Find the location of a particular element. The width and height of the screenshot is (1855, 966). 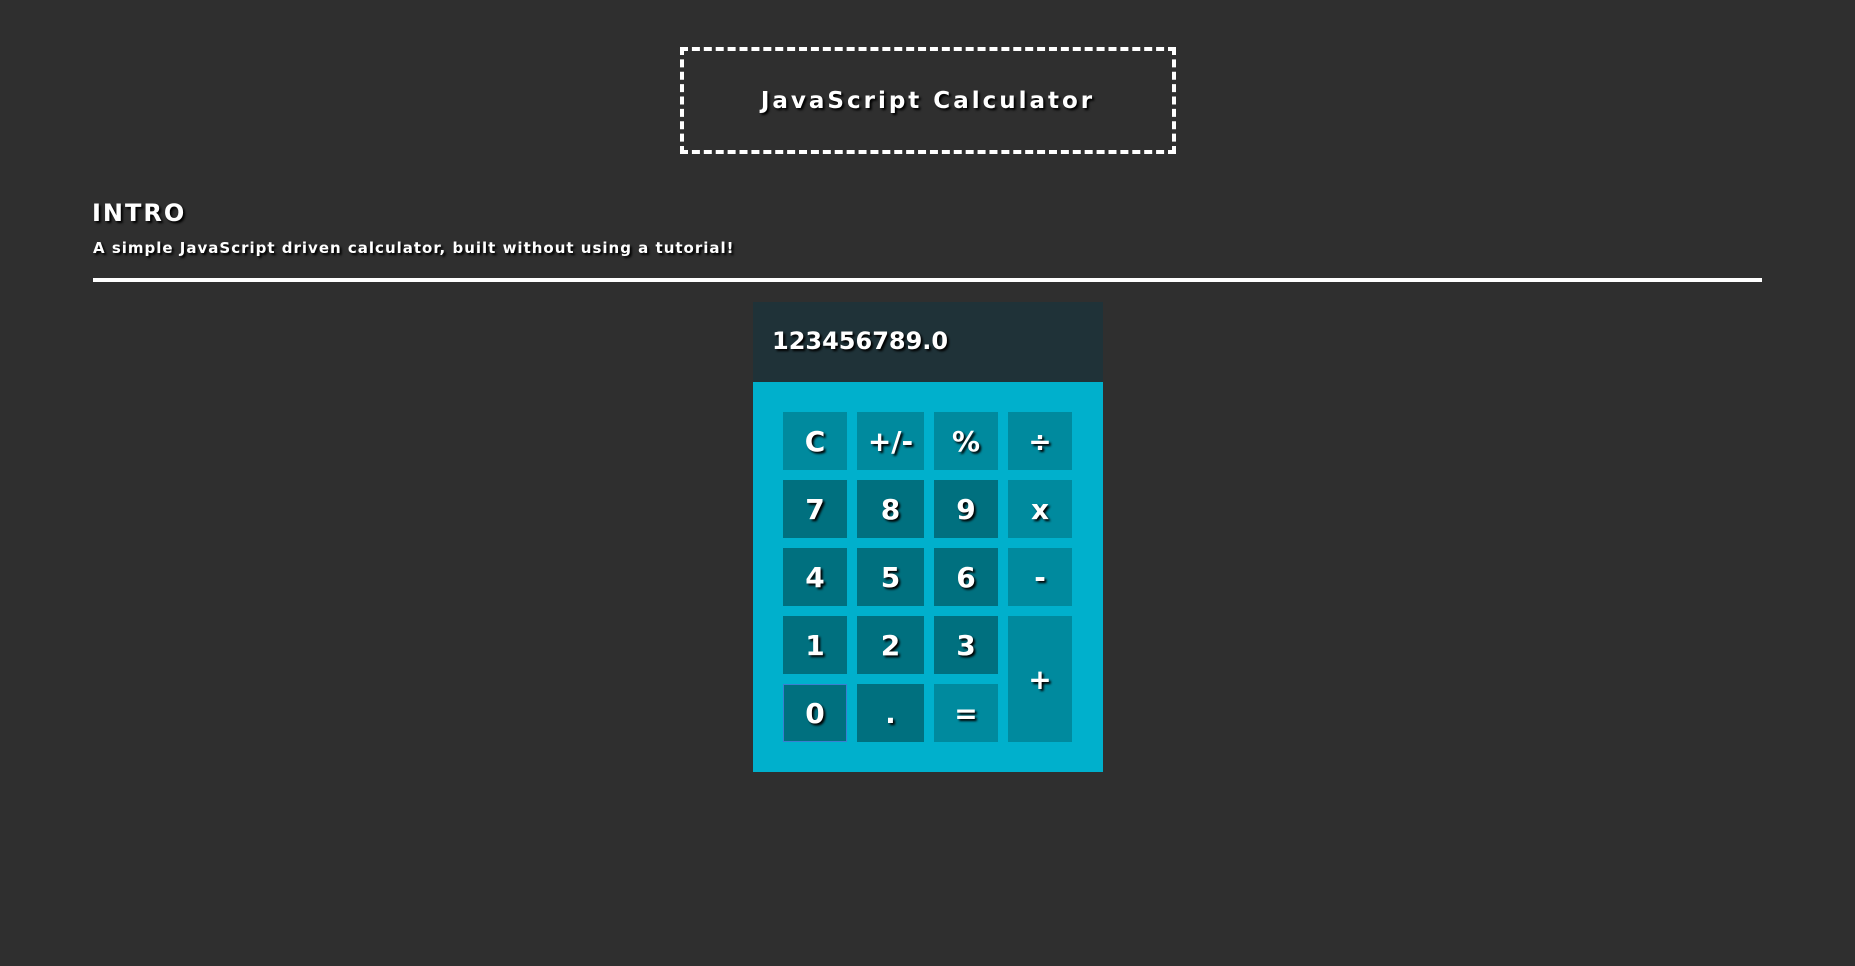

digit-7-button: 7 is located at coordinates (815, 509).